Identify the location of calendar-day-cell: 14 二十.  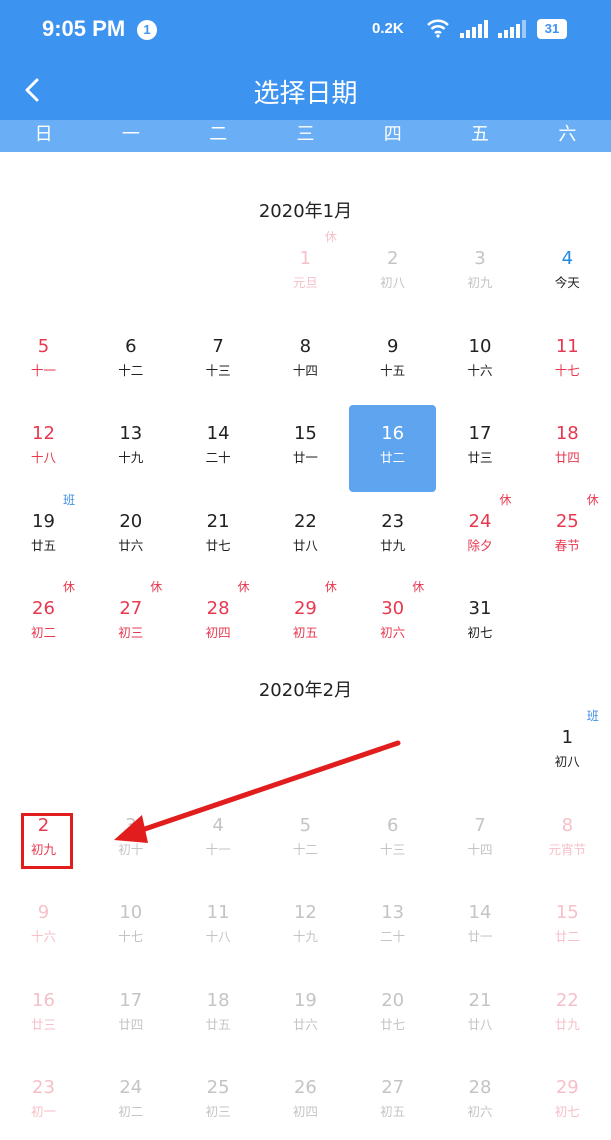
(218, 447).